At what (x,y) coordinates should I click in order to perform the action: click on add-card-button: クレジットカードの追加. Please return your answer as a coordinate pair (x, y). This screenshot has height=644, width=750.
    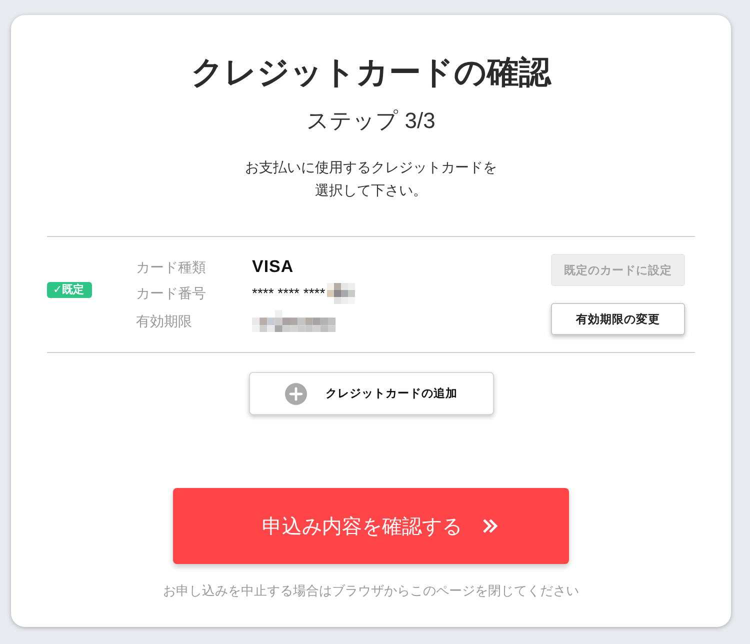
    Looking at the image, I should click on (371, 393).